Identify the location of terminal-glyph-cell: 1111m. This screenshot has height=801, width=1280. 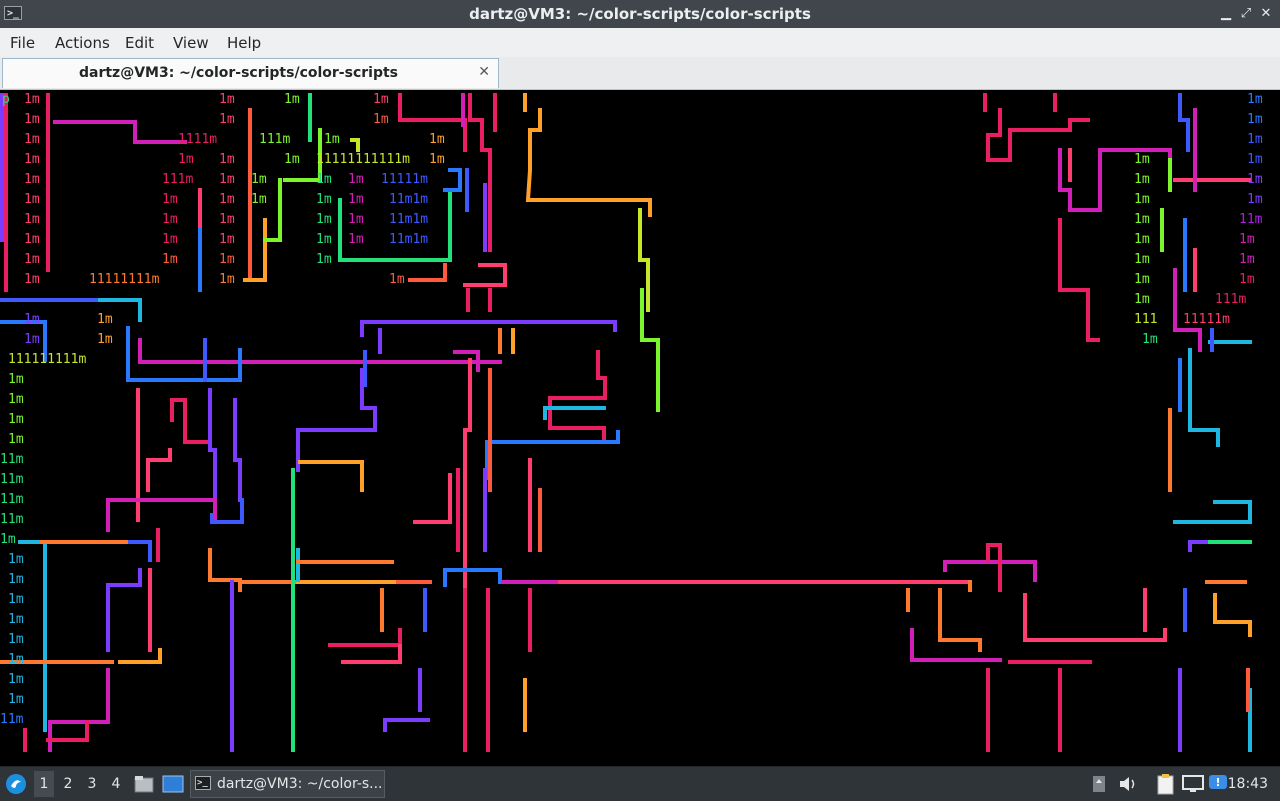
(198, 139).